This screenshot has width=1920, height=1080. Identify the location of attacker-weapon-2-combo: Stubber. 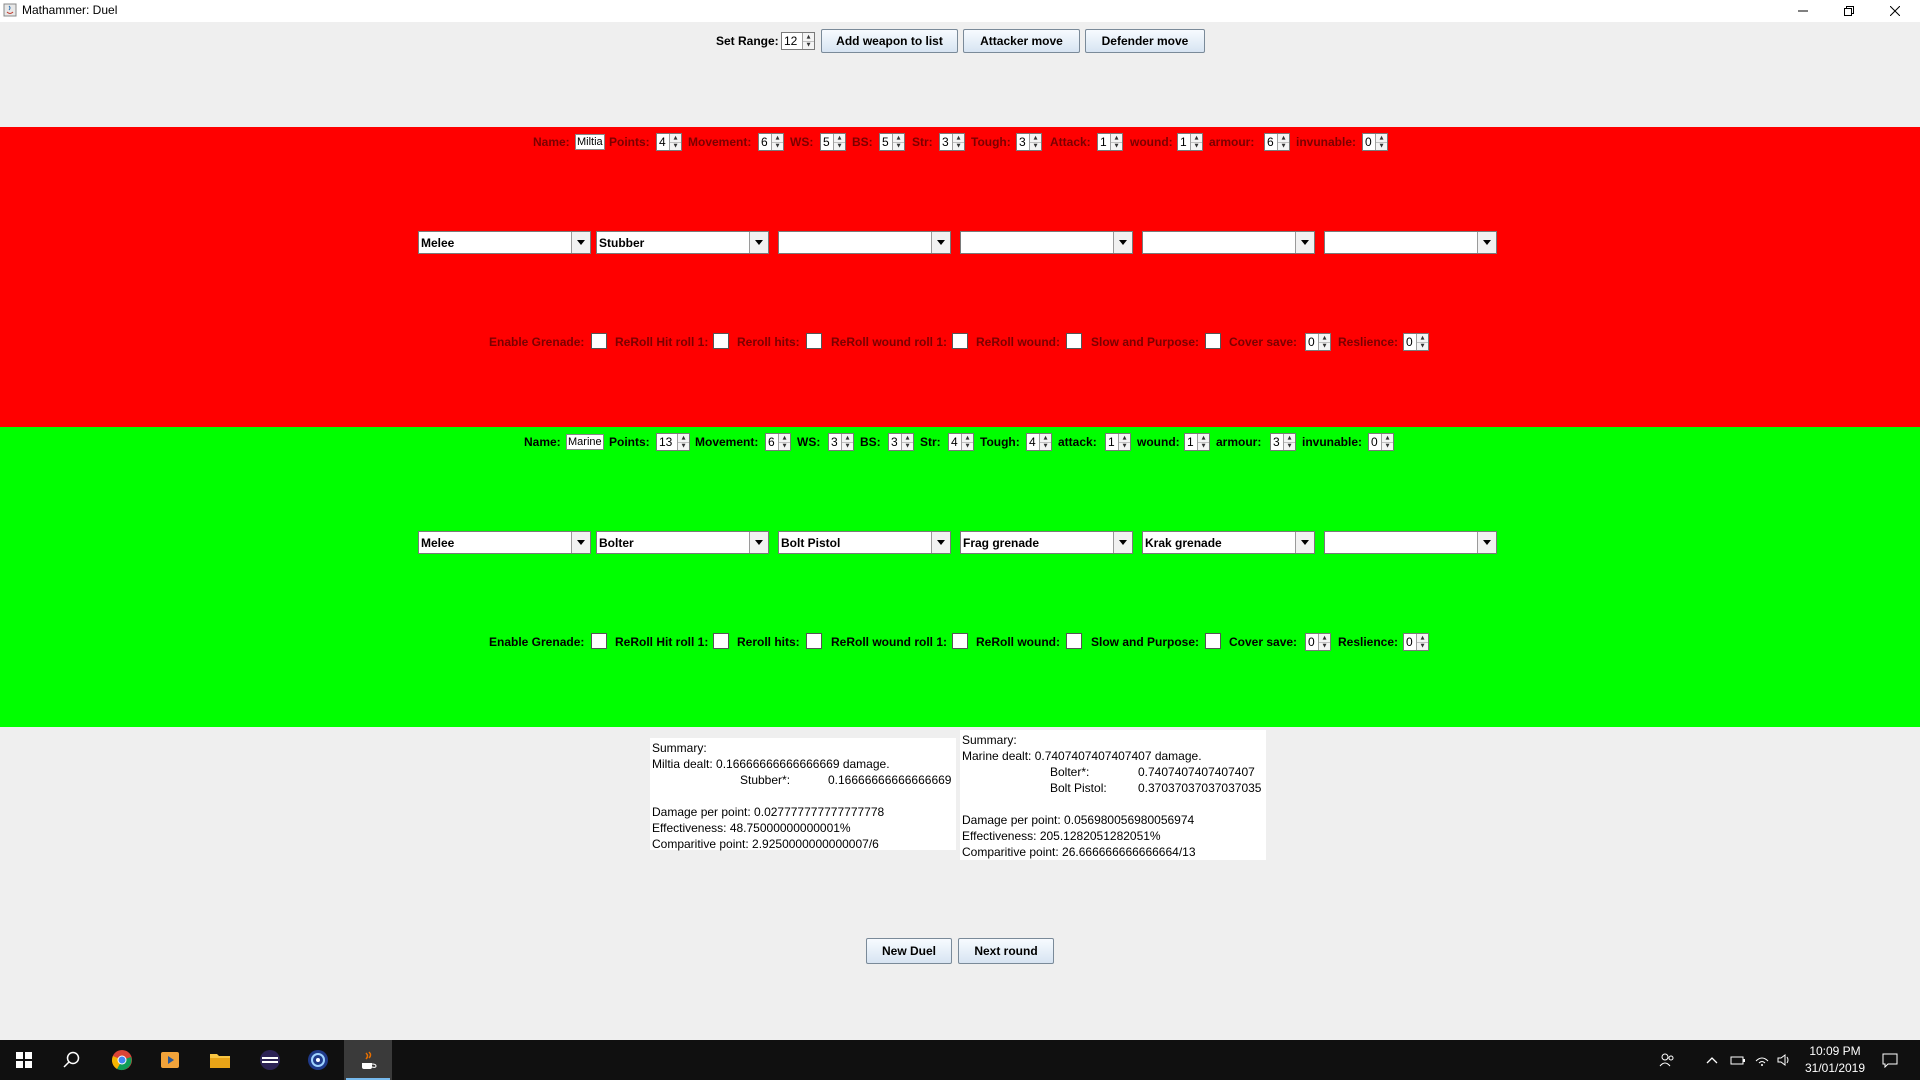
(682, 242).